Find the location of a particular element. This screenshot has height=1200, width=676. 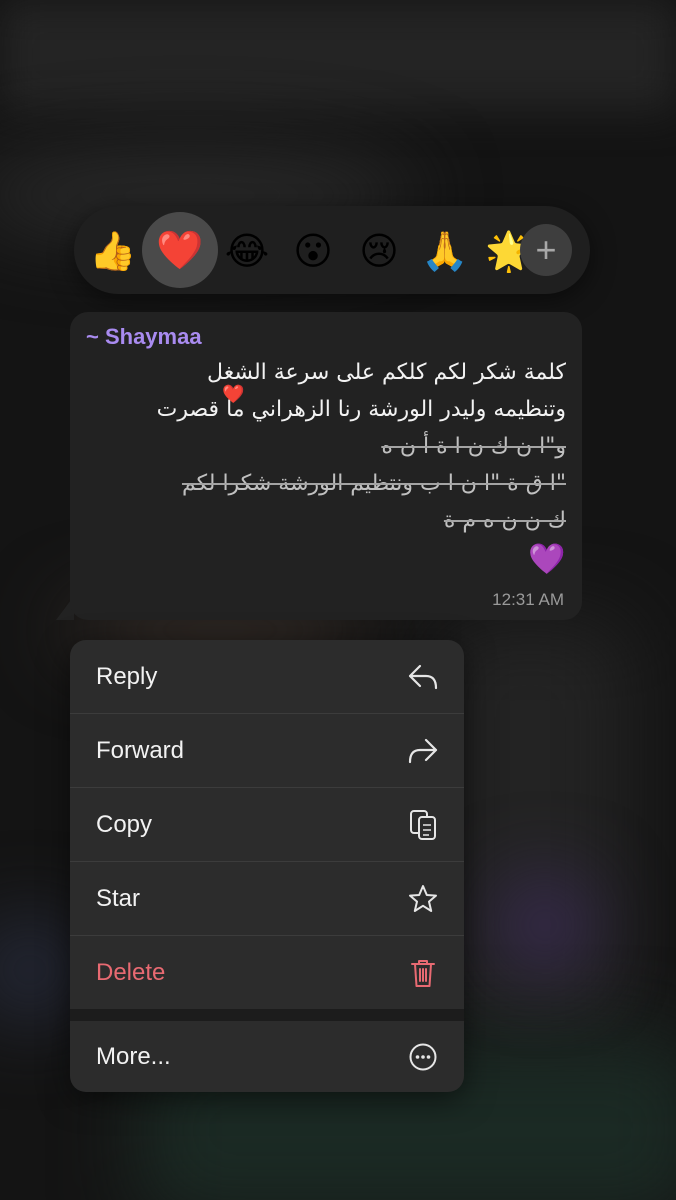

more-icon is located at coordinates (423, 1057).